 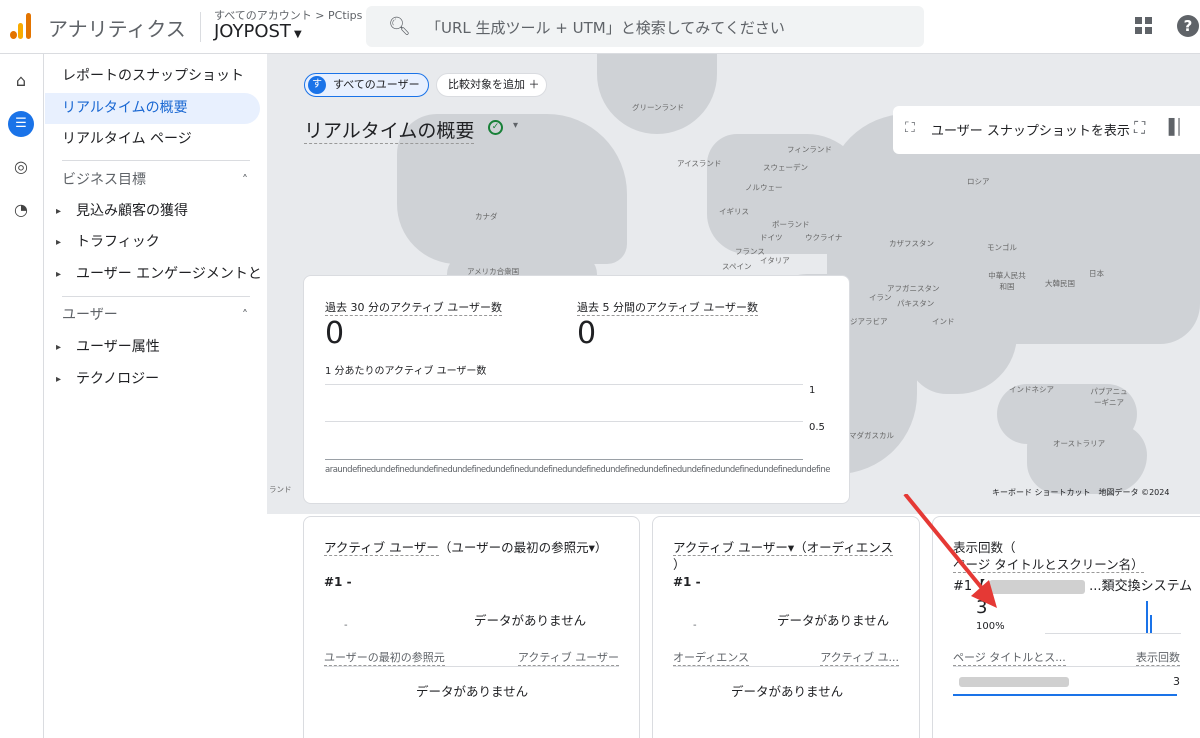 What do you see at coordinates (384, 657) in the screenshot?
I see `column-header-source: ユーザーの最初の参照元` at bounding box center [384, 657].